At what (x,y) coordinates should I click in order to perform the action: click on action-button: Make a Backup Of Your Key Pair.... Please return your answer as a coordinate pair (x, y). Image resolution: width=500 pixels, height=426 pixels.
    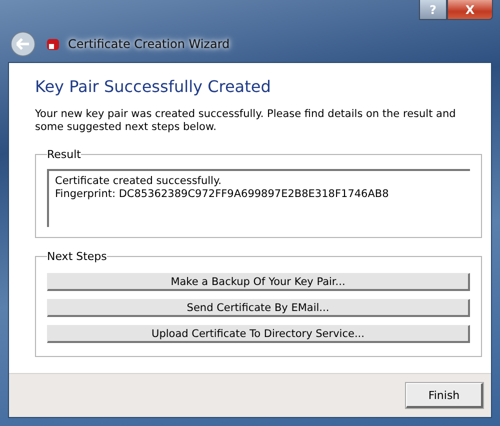
    Looking at the image, I should click on (258, 282).